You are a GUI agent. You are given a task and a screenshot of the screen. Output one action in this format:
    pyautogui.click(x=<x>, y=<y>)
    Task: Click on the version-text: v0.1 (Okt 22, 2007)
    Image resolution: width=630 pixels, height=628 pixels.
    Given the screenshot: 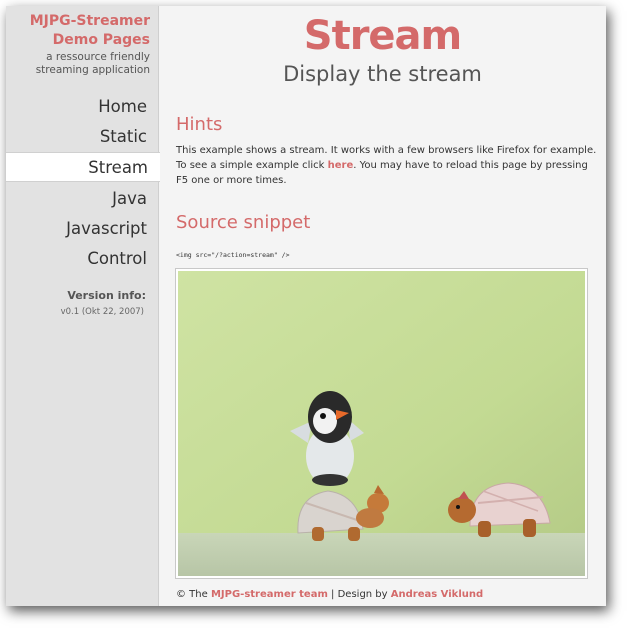 What is the action you would take?
    pyautogui.click(x=102, y=312)
    